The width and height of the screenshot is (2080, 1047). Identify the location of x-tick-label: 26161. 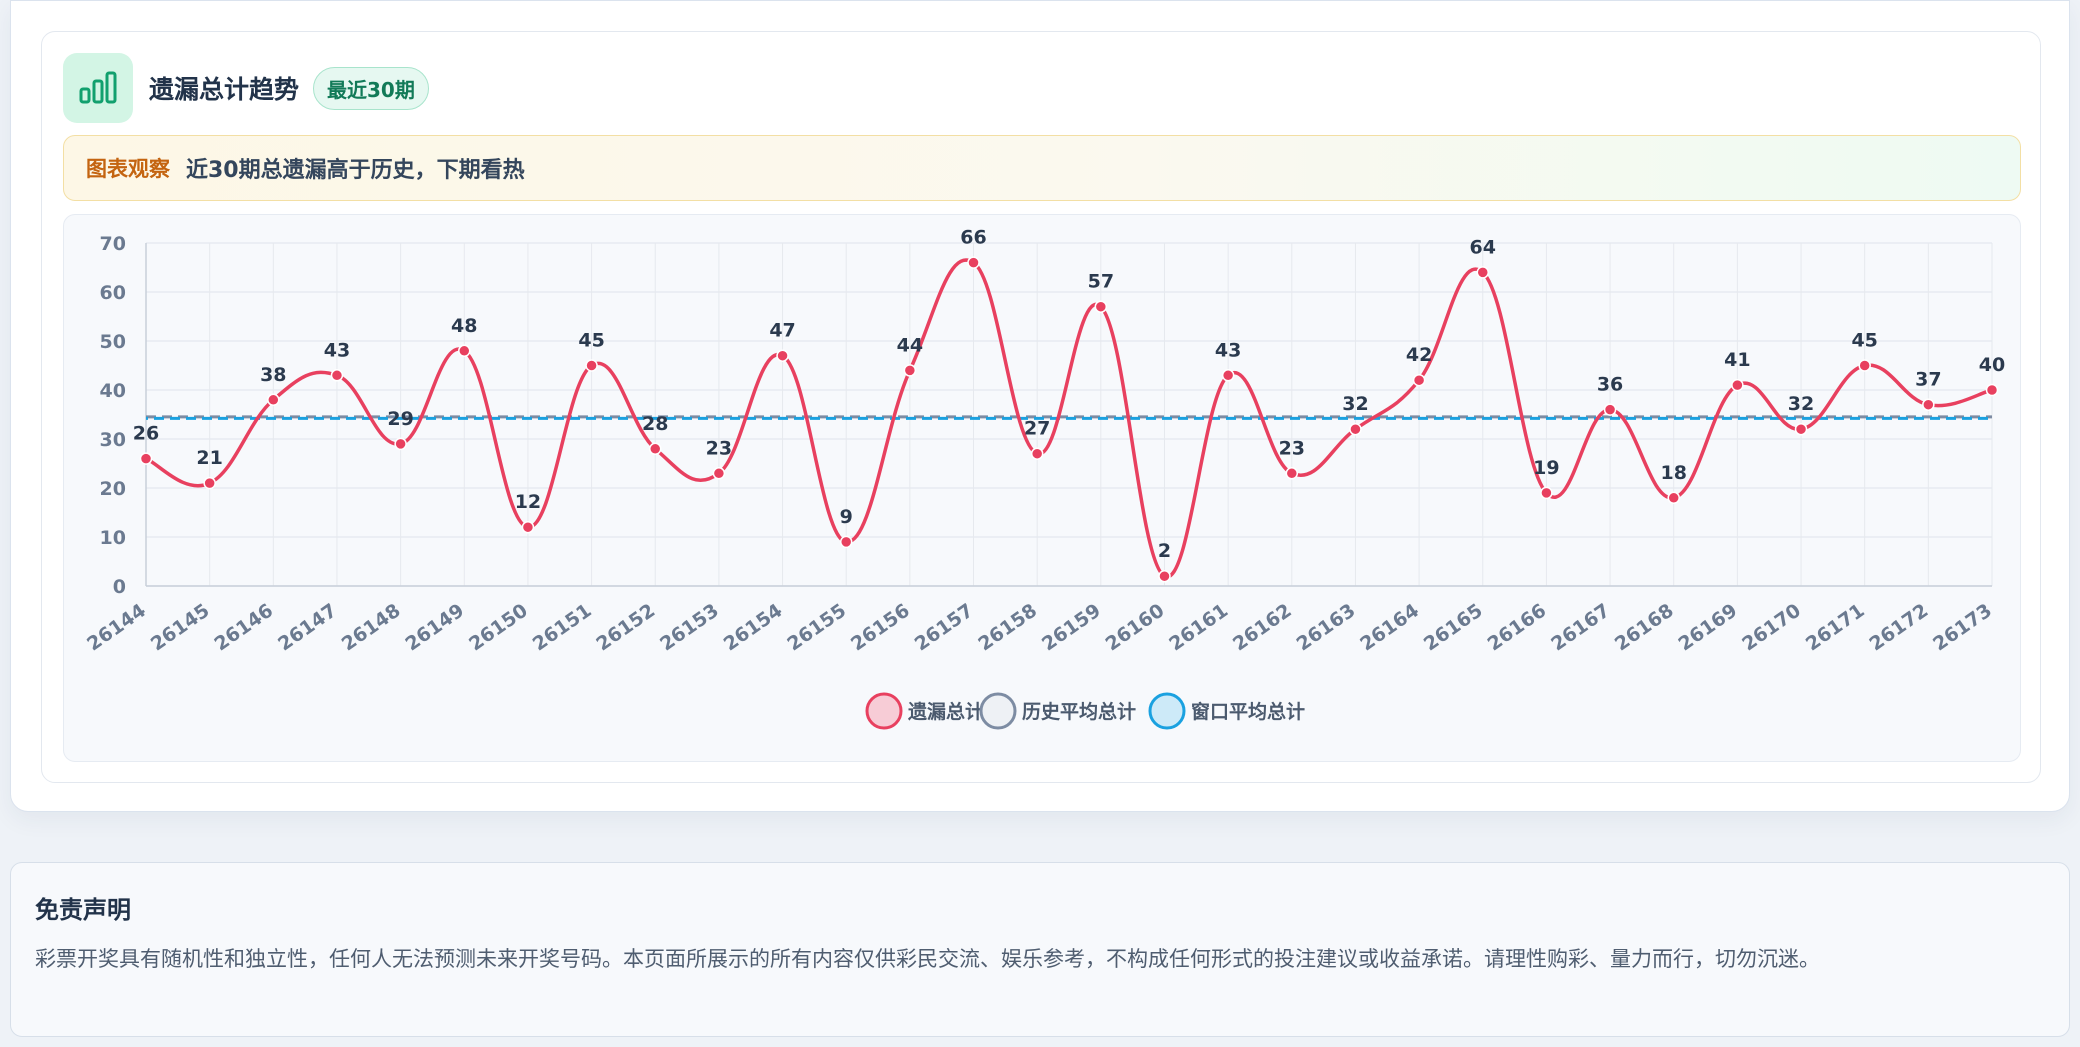
(1198, 628).